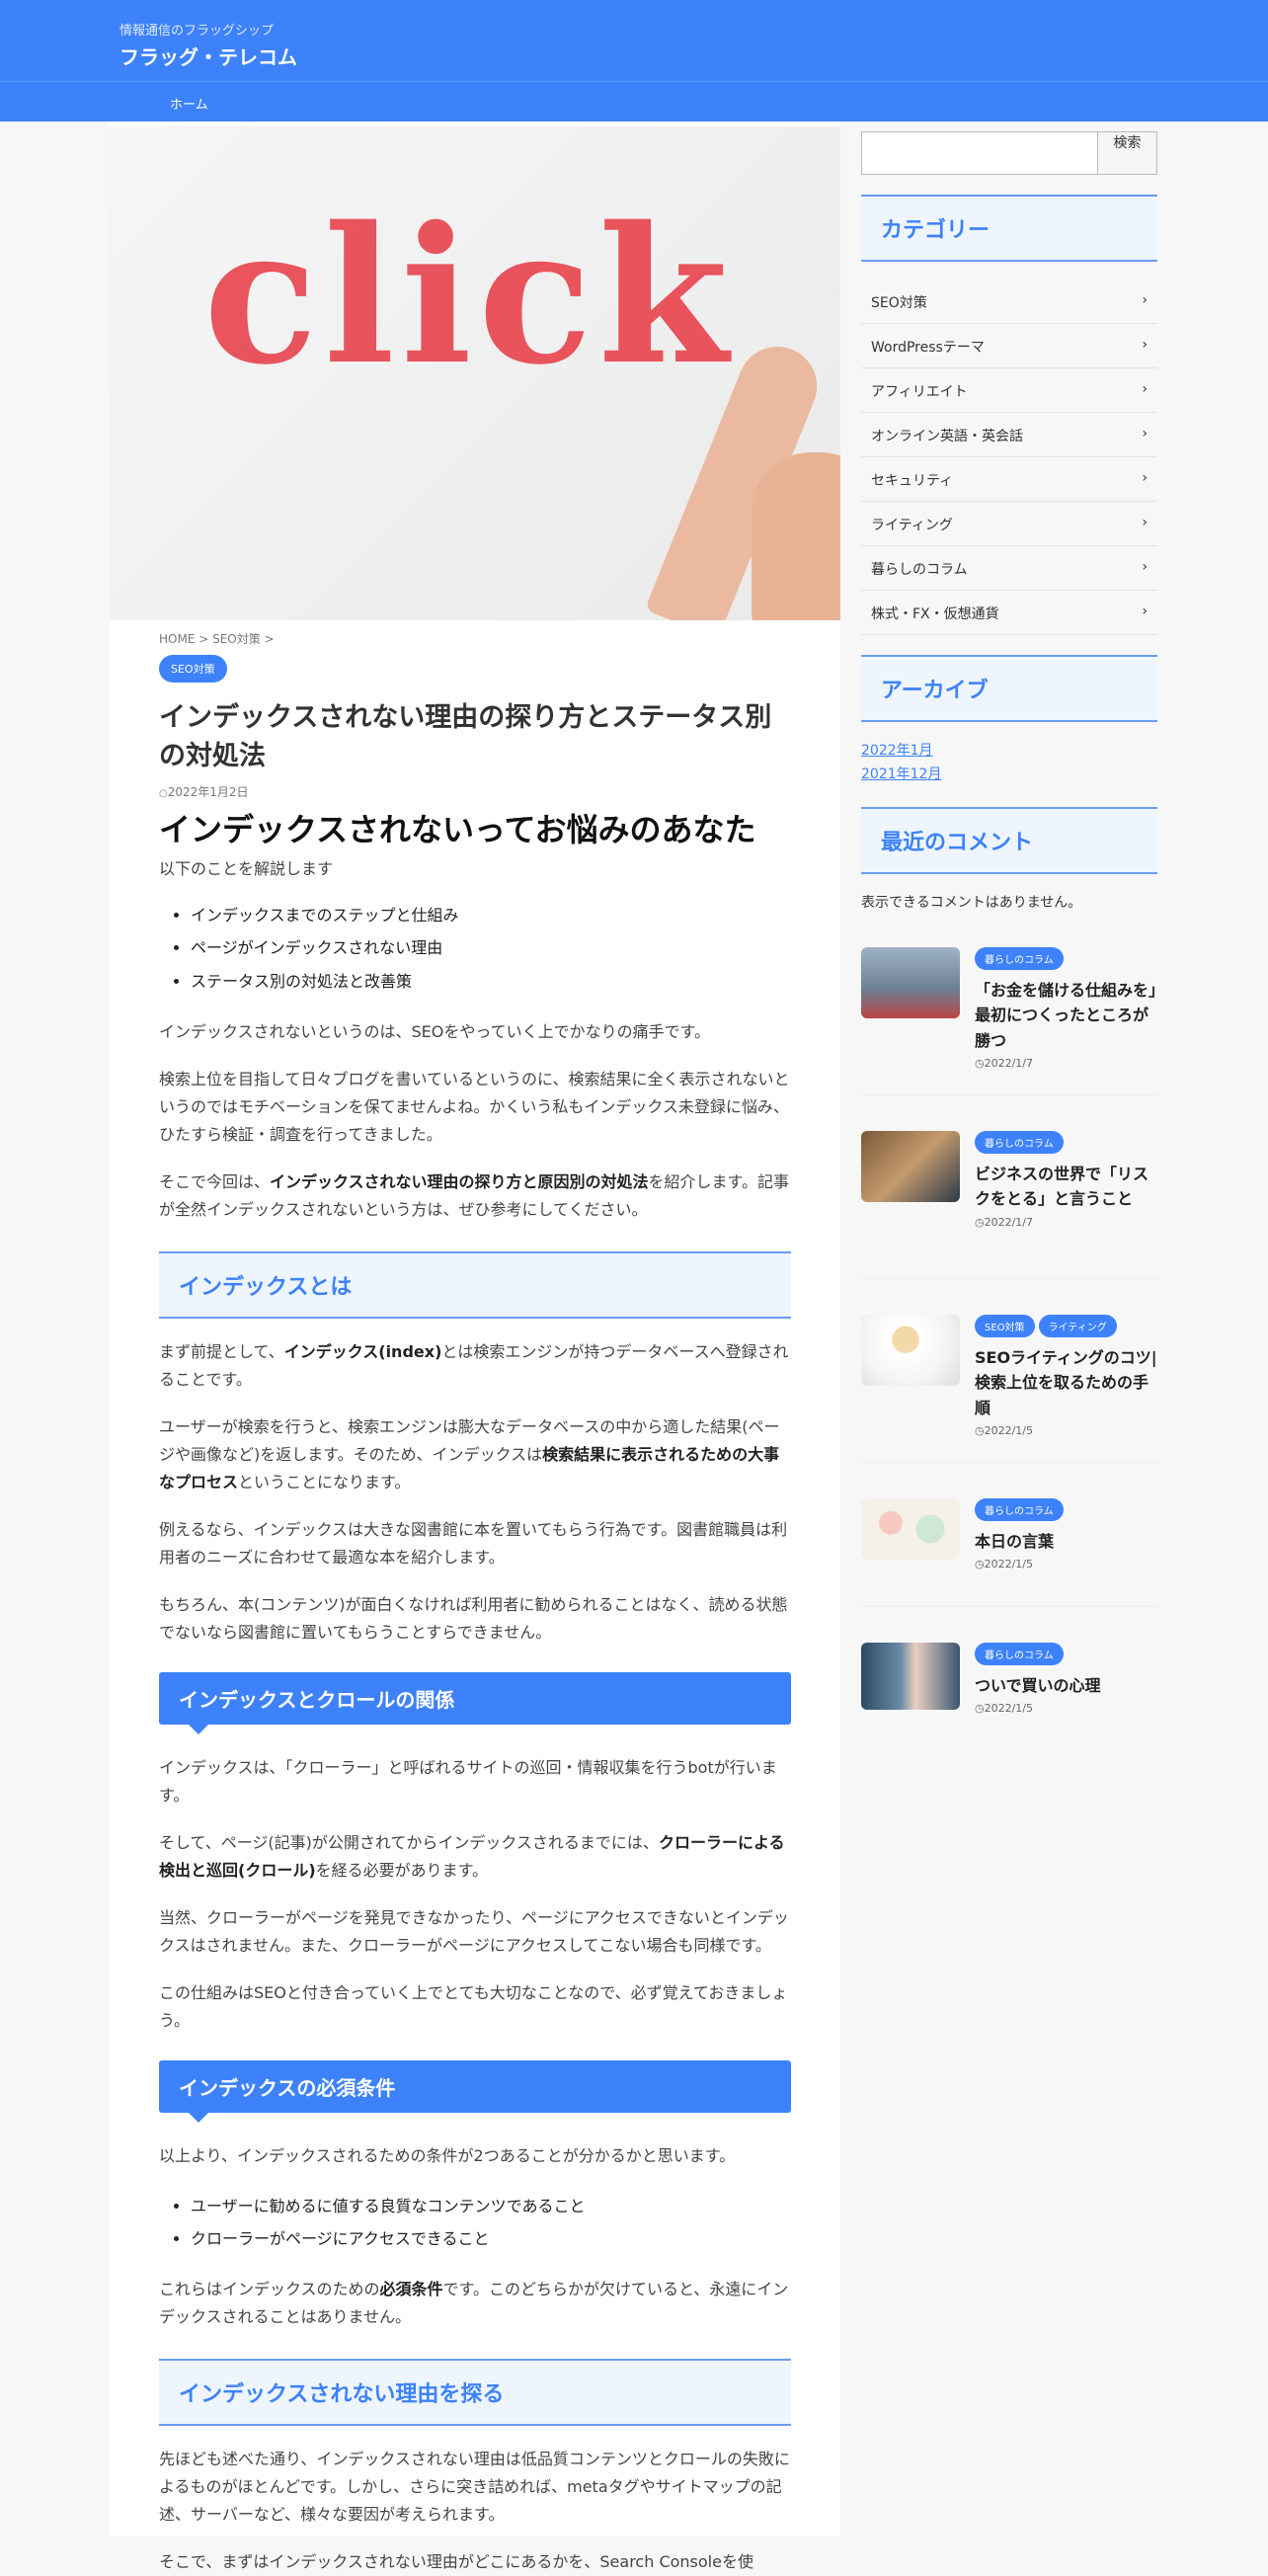 This screenshot has width=1268, height=2576. I want to click on recent-post-title: 「お金を儲ける仕組みを」最初につくったところが勝つ, so click(1066, 1016).